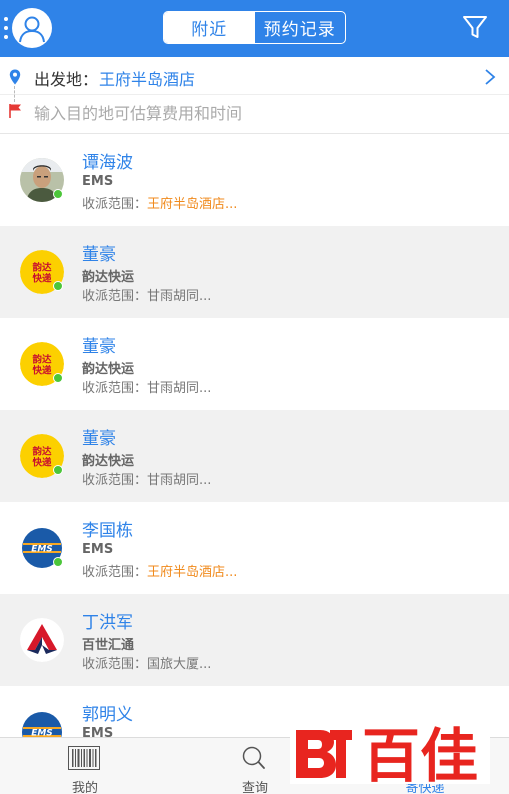 The height and width of the screenshot is (794, 509). I want to click on chevron-right-icon, so click(490, 77).